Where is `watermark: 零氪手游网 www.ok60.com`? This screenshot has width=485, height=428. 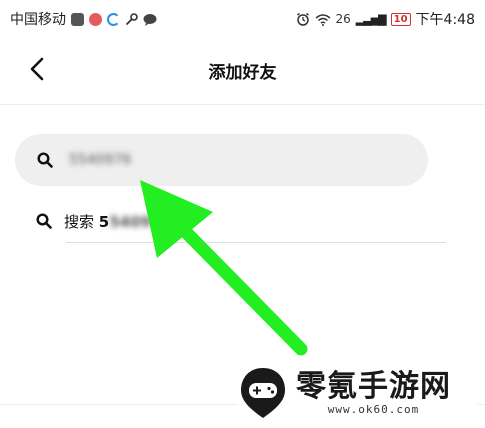
watermark: 零氪手游网 www.ok60.com is located at coordinates (358, 393).